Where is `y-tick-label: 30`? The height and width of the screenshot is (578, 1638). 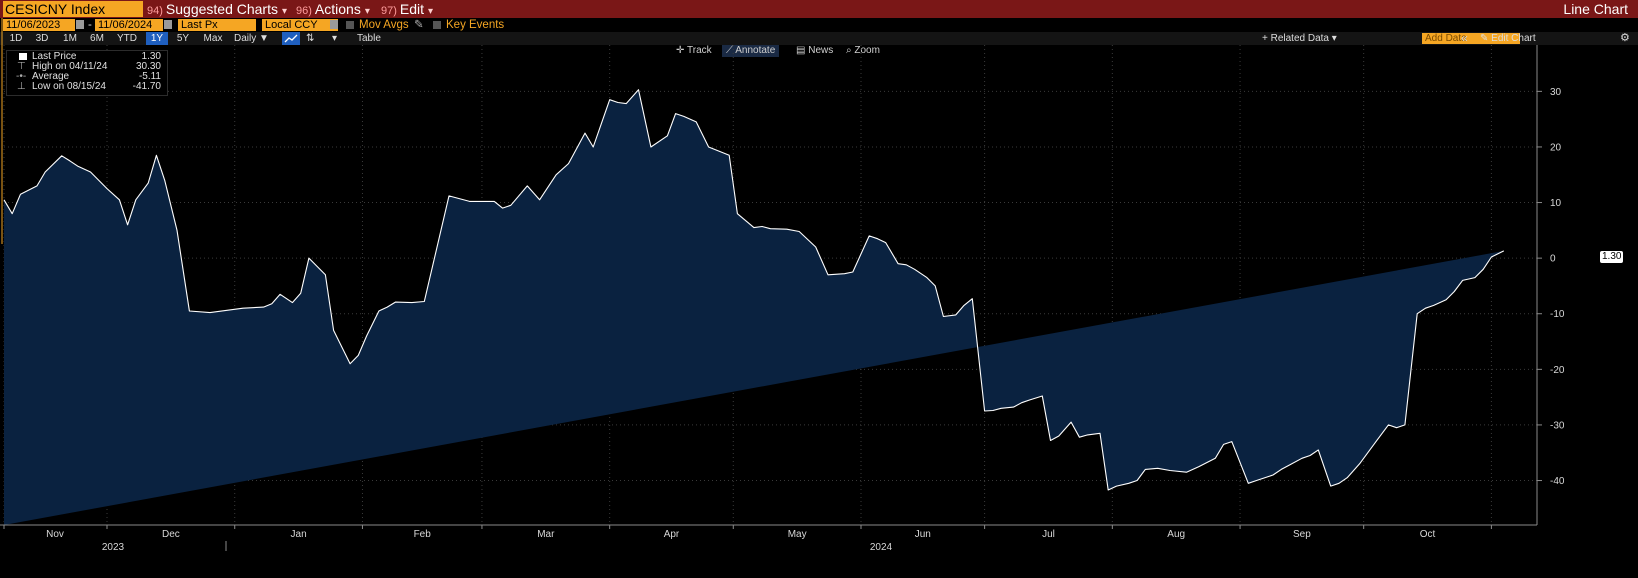
y-tick-label: 30 is located at coordinates (1556, 92).